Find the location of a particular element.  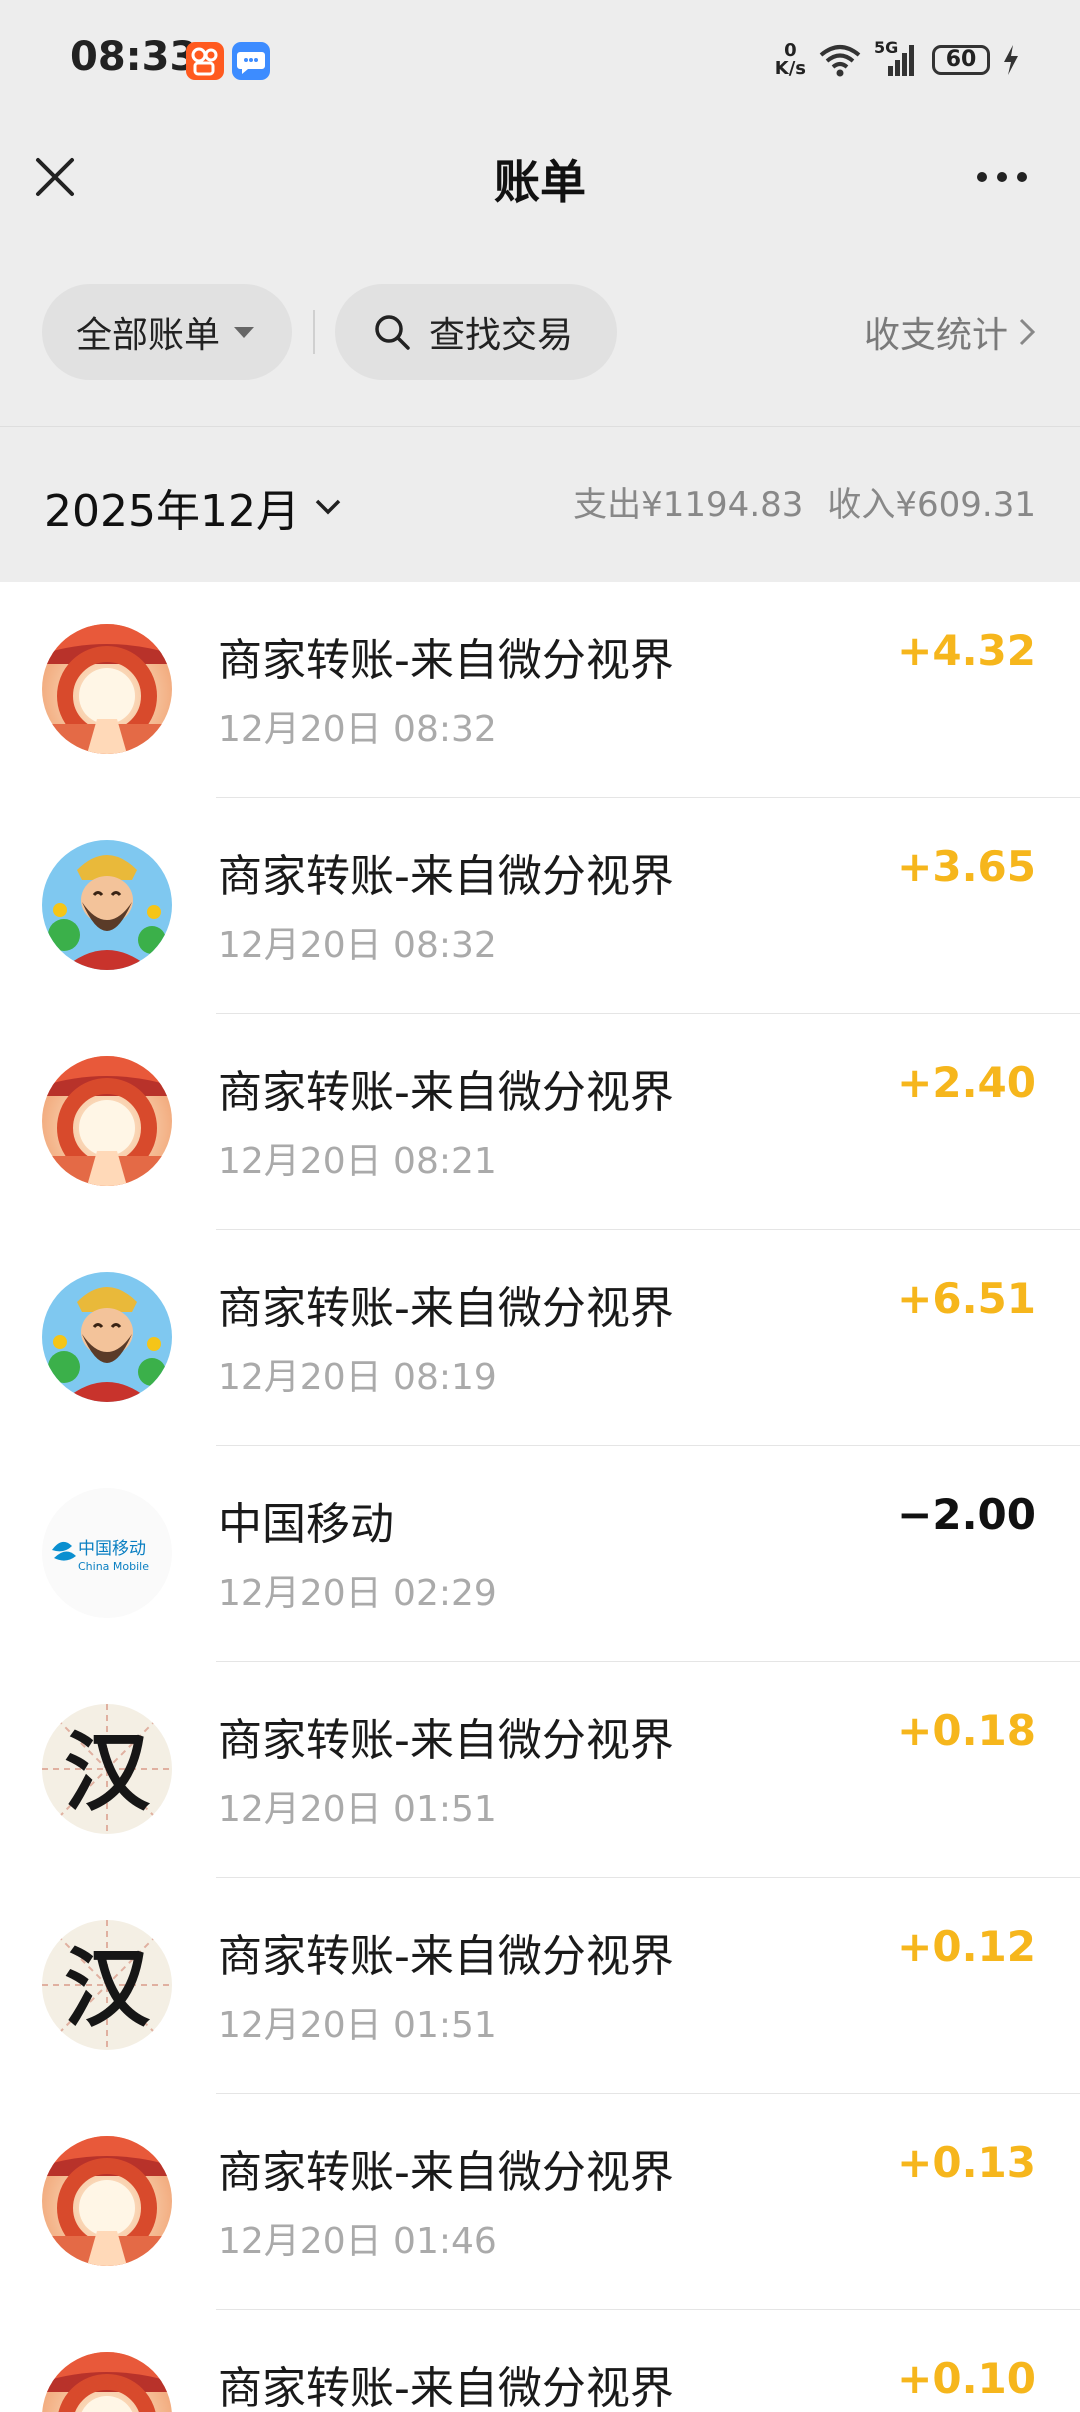

month-summary: 支出¥1194.83 收入¥609.31 is located at coordinates (804, 501).